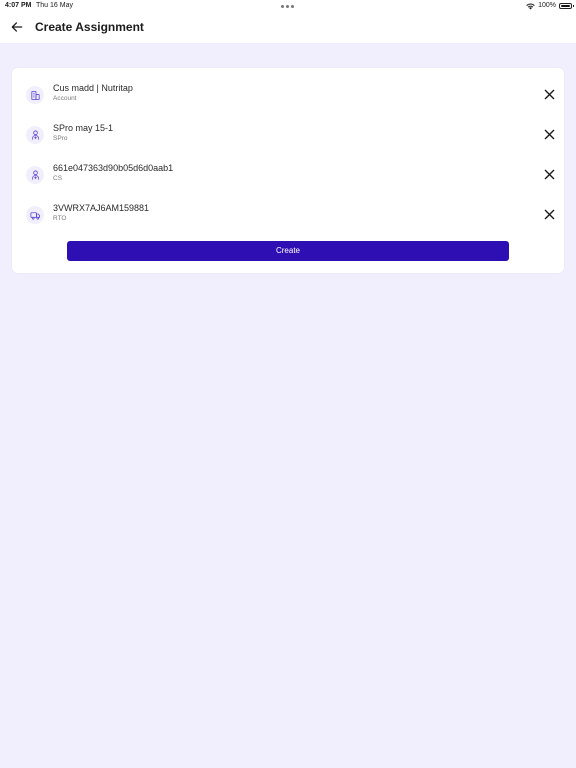  Describe the element at coordinates (288, 139) in the screenshot. I see `assignment-item-spro: SPro may 15-1 SPro` at that location.